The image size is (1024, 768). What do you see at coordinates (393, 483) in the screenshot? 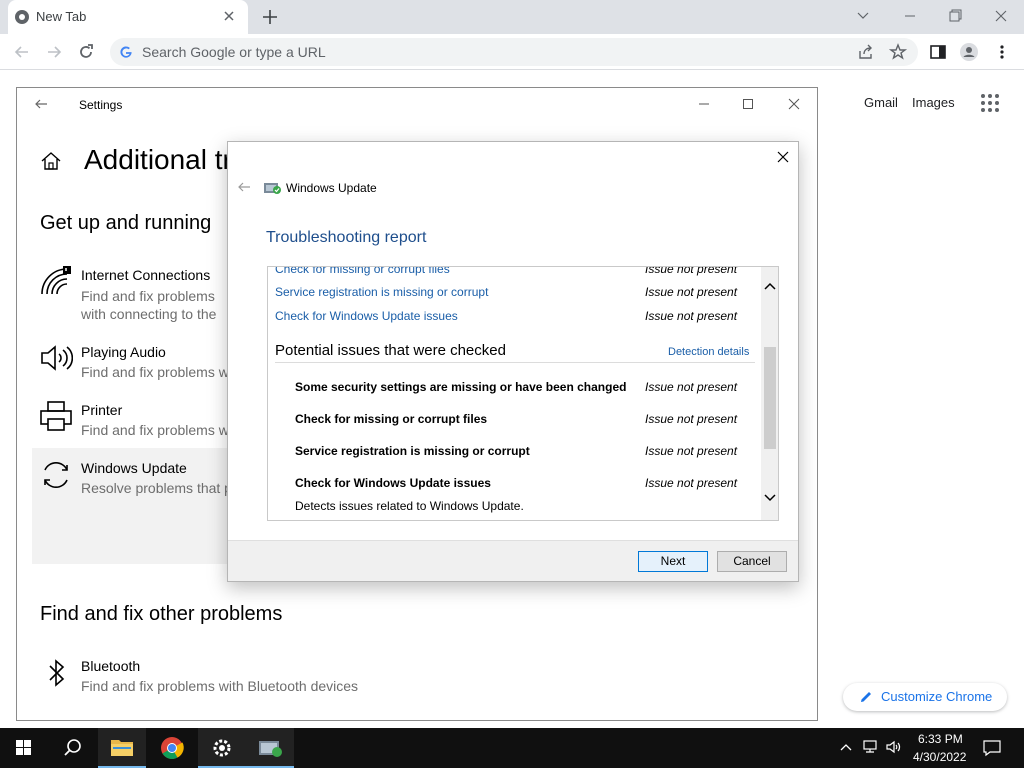
I see `checked-row-label: Check for Windows Update issues` at bounding box center [393, 483].